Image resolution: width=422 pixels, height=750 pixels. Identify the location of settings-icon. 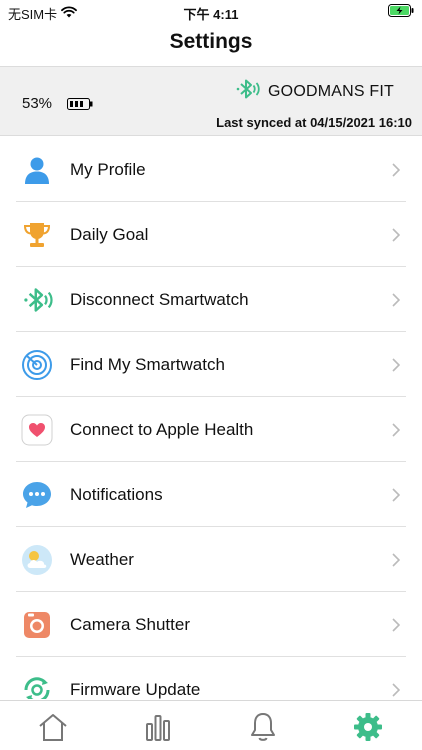
(368, 727).